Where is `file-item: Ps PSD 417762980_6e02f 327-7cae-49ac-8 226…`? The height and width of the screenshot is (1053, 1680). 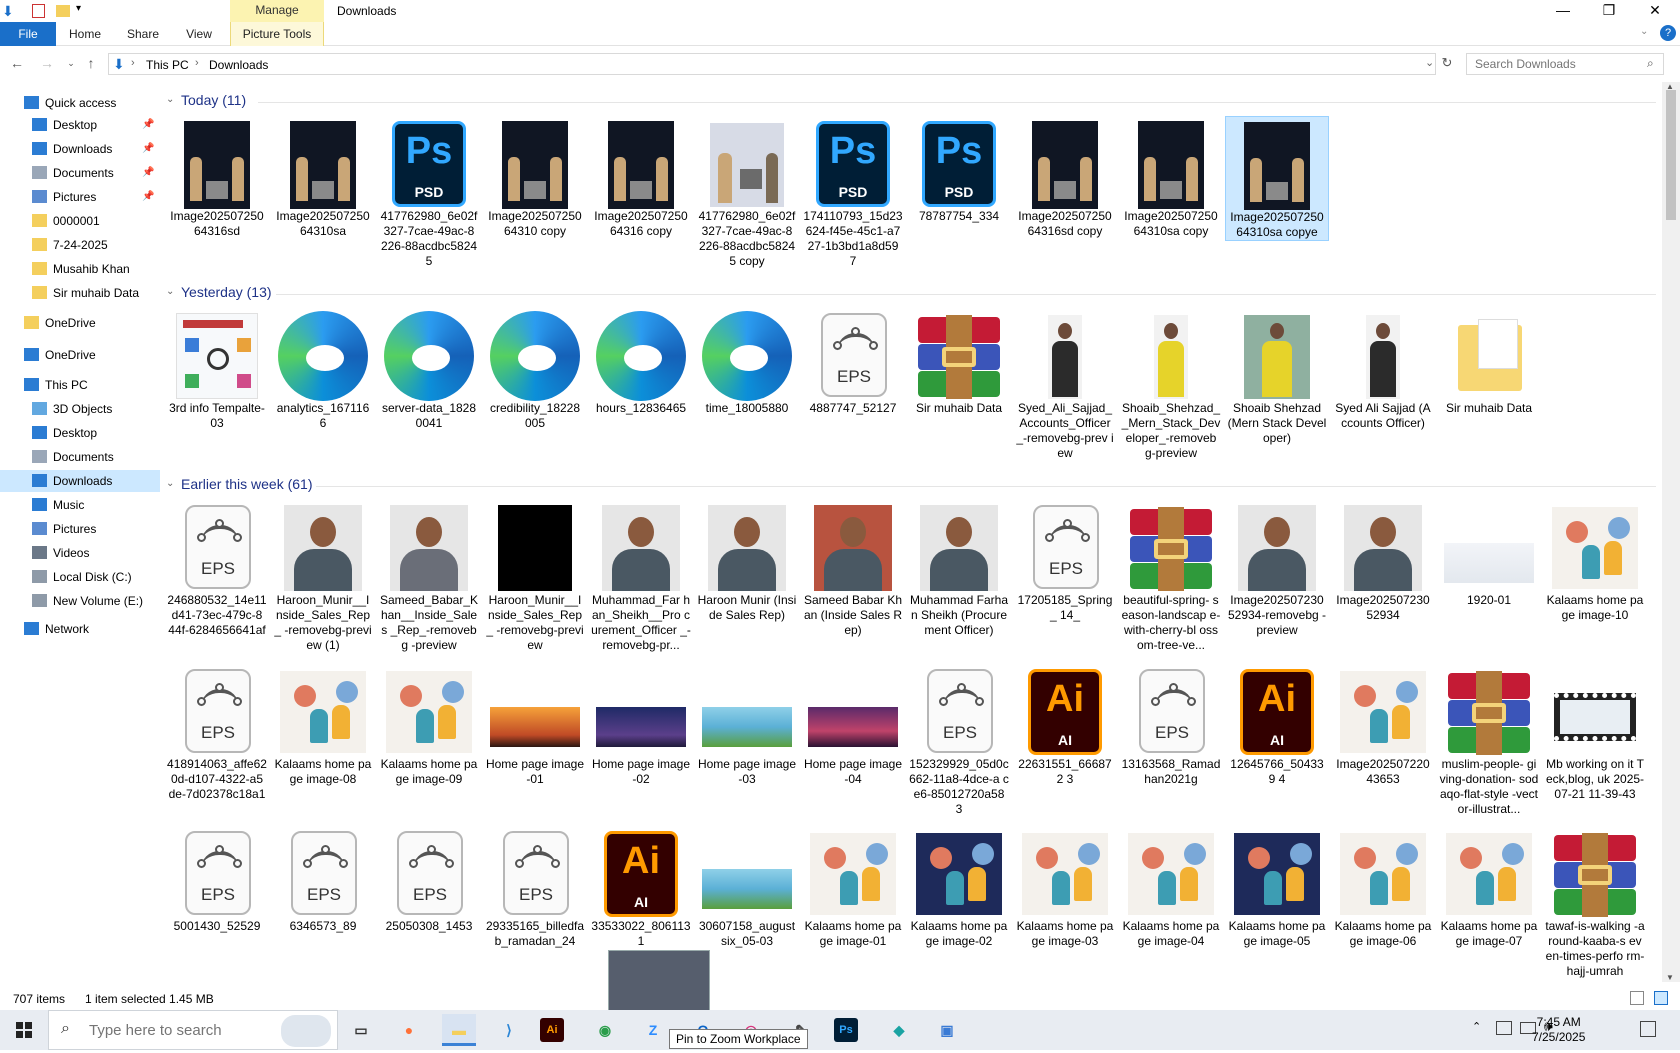 file-item: Ps PSD 417762980_6e02f 327-7cae-49ac-8 226… is located at coordinates (429, 192).